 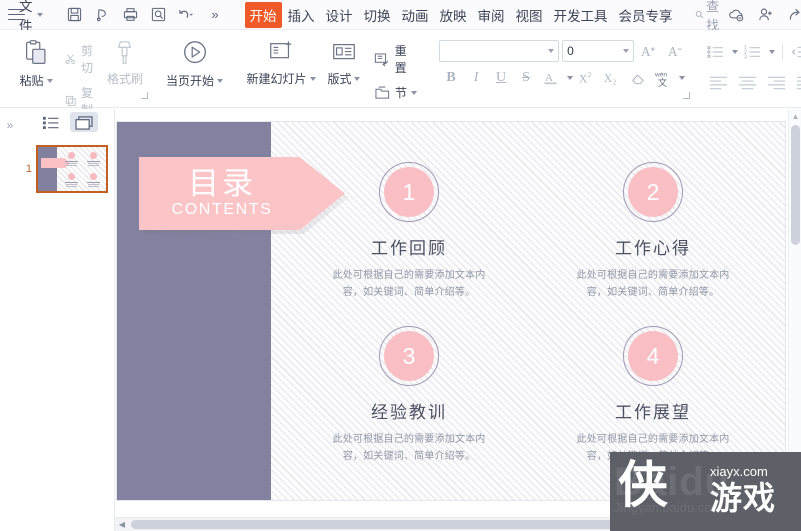 What do you see at coordinates (36, 62) in the screenshot?
I see `paste-button: 粘贴` at bounding box center [36, 62].